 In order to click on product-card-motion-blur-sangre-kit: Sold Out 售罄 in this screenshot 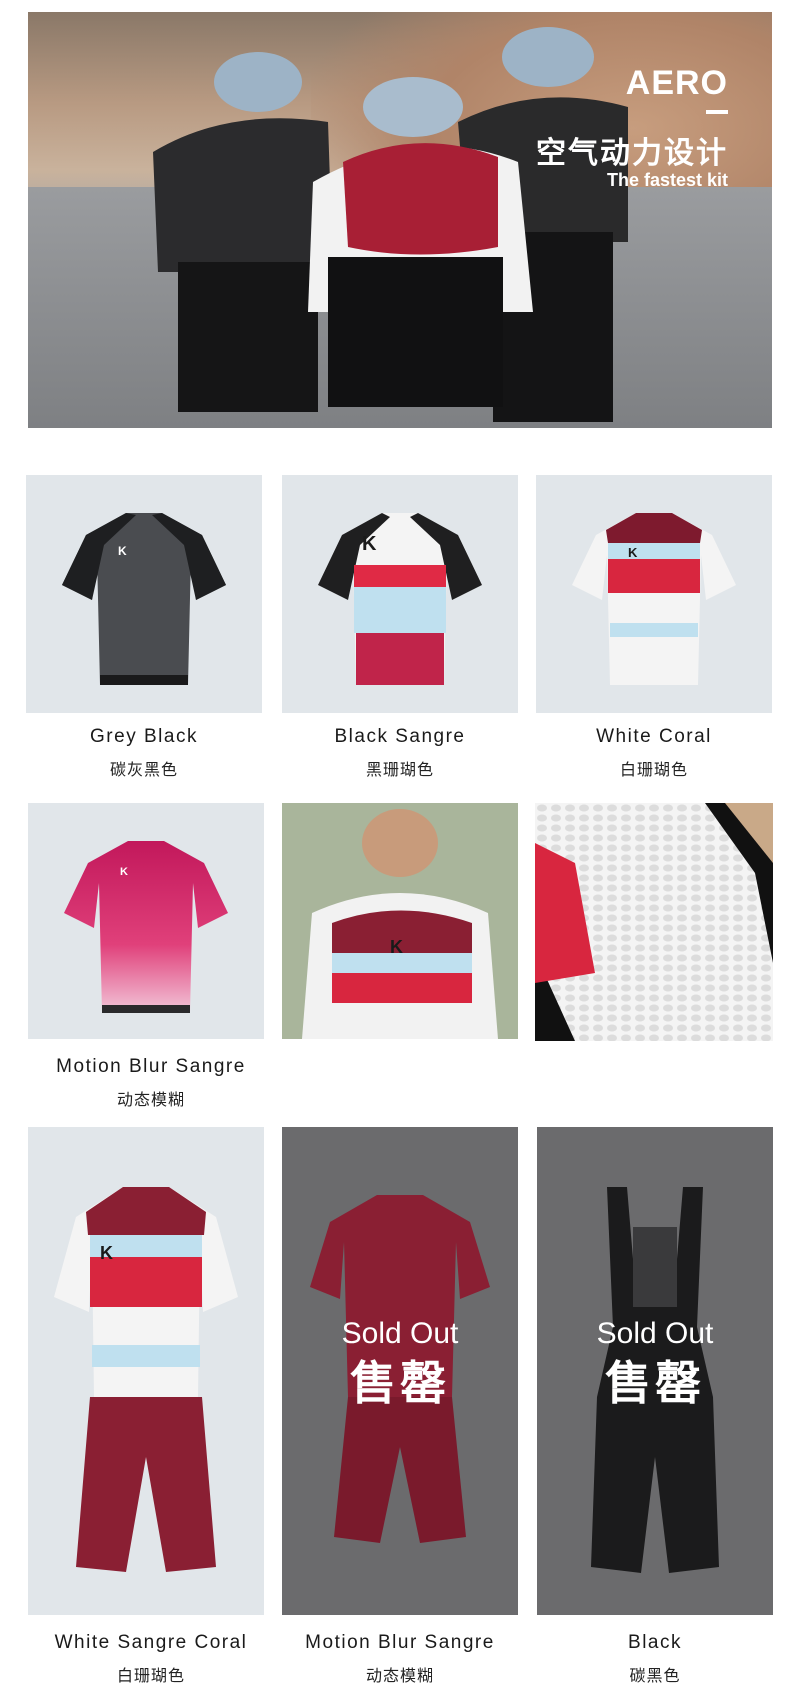, I will do `click(400, 1371)`.